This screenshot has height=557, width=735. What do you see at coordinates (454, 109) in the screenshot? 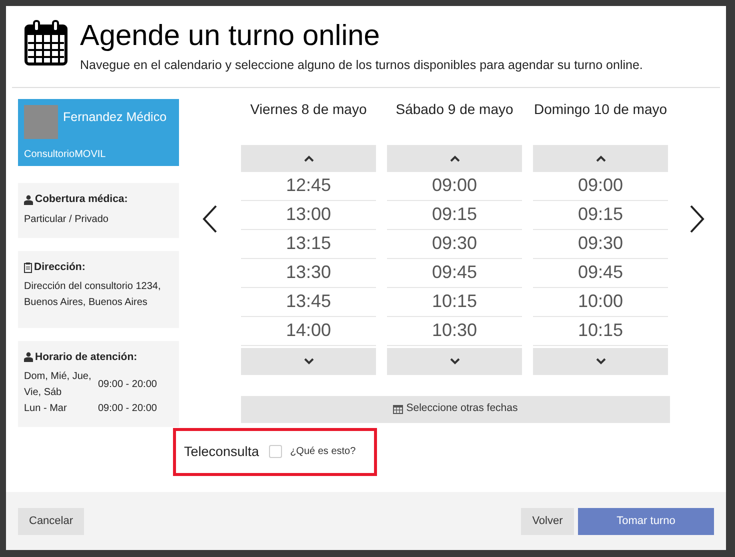
I see `day-heading: Sábado 9 de mayo` at bounding box center [454, 109].